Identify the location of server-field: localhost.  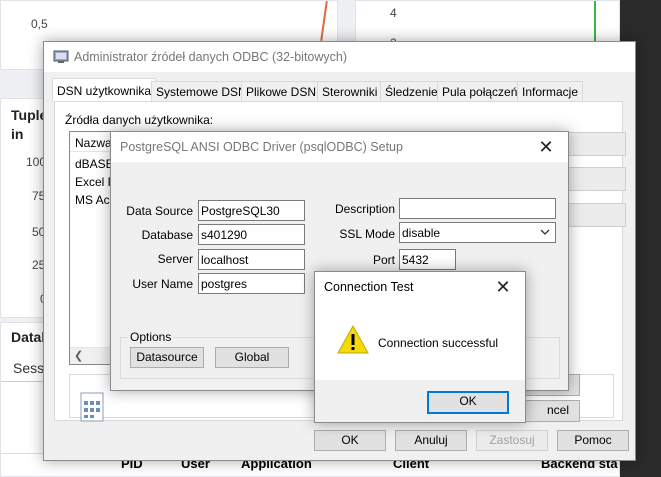
(251, 259).